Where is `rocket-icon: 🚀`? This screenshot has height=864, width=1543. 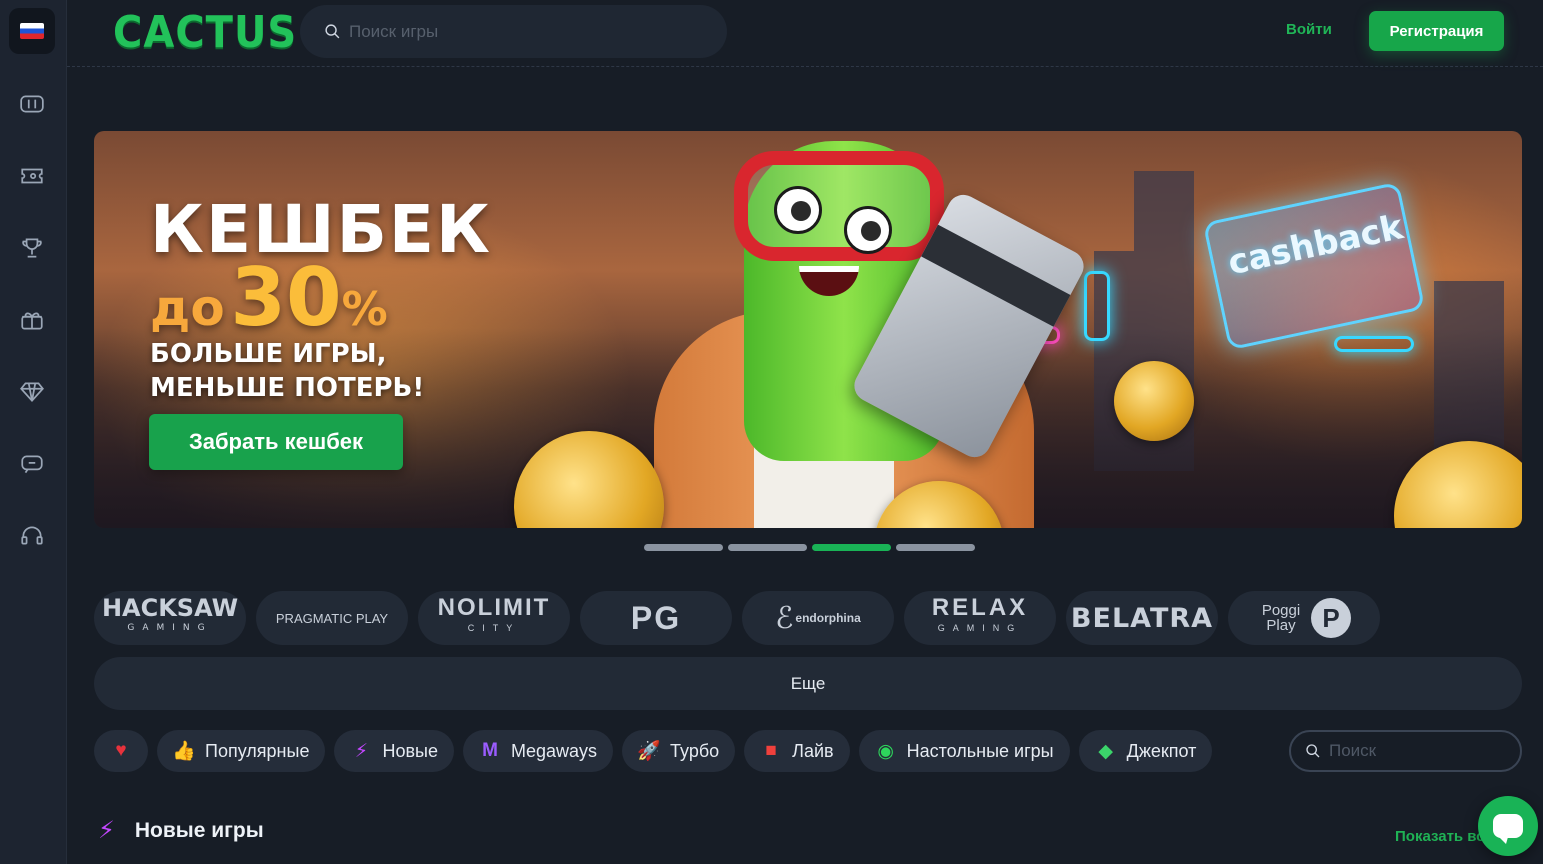
rocket-icon: 🚀 is located at coordinates (649, 751).